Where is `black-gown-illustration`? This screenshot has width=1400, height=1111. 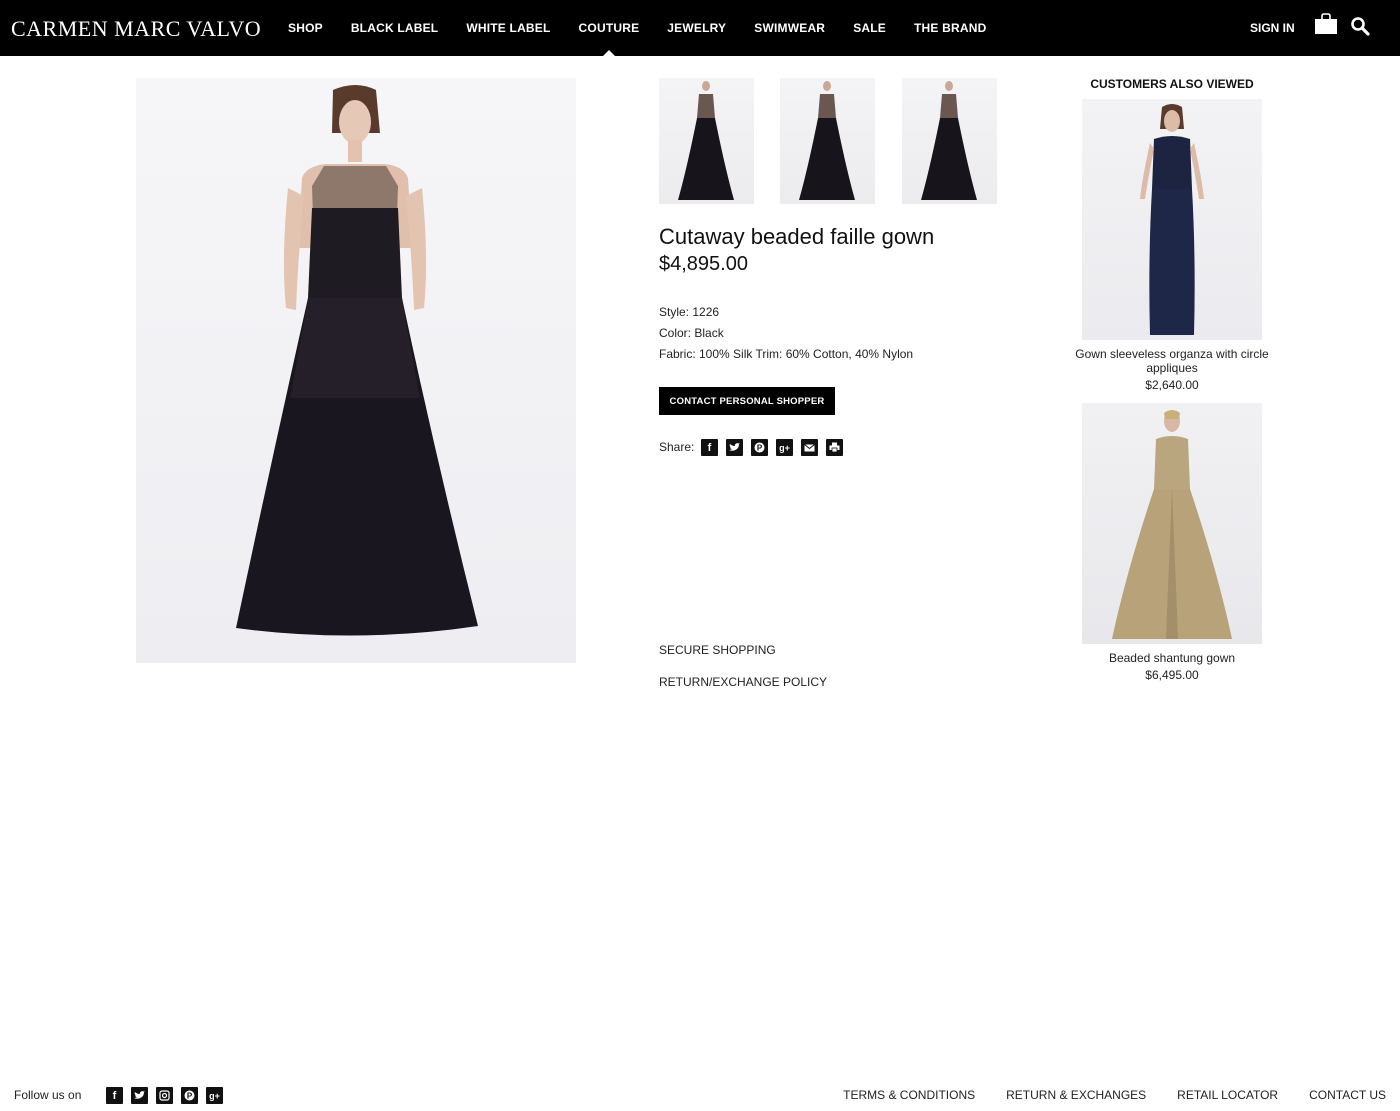
black-gown-illustration is located at coordinates (357, 360).